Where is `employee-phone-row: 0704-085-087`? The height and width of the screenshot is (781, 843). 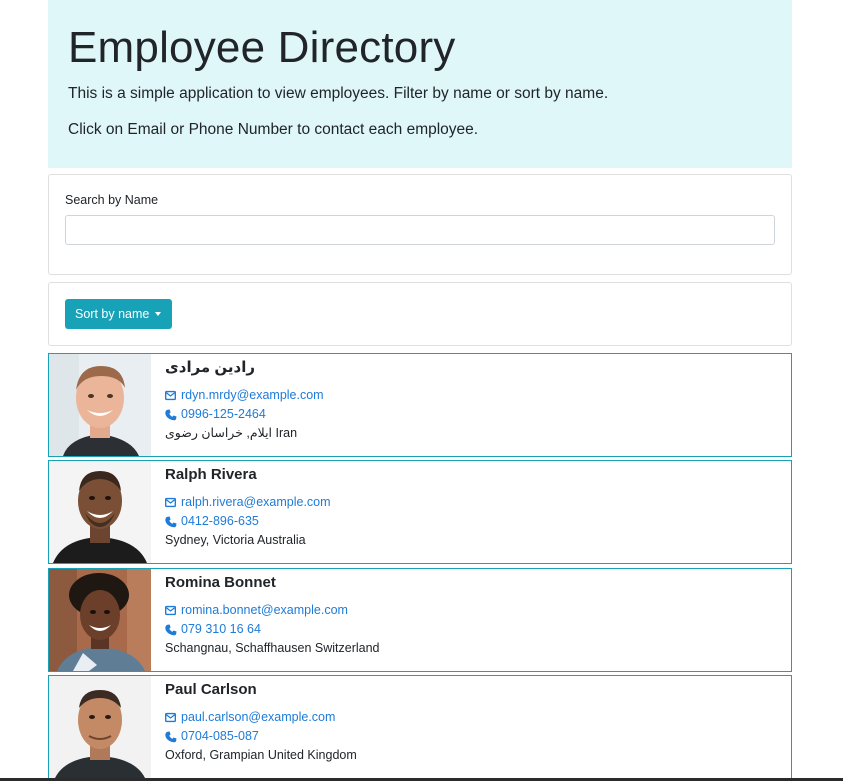
employee-phone-row: 0704-085-087 is located at coordinates (261, 736).